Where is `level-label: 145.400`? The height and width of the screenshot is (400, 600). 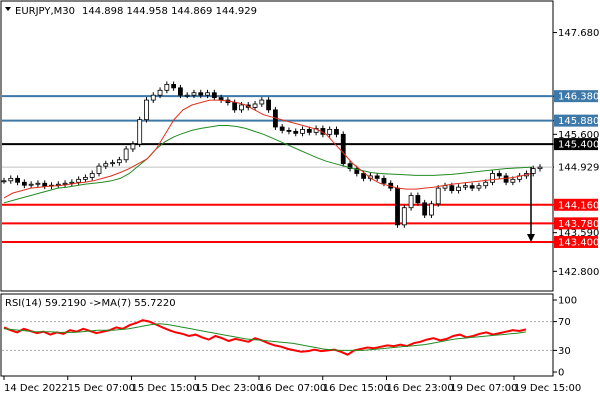 level-label: 145.400 is located at coordinates (578, 145).